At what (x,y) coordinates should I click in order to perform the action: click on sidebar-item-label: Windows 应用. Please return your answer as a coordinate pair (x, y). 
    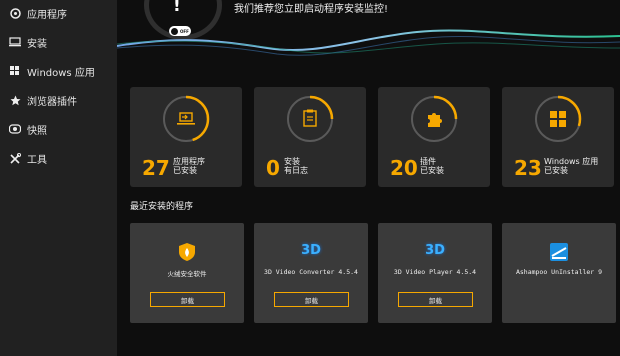
    Looking at the image, I should click on (61, 73).